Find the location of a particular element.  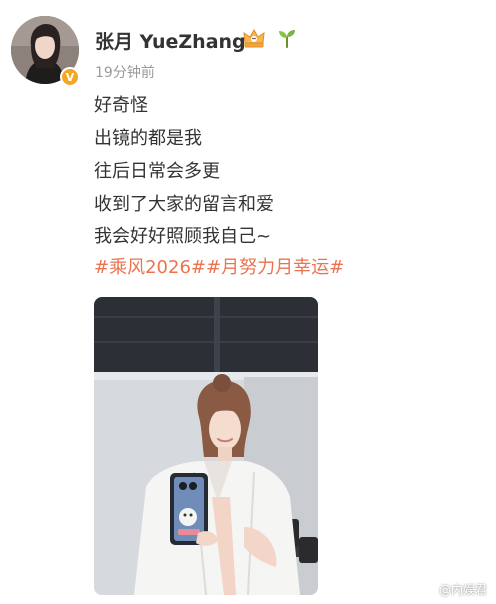

hashtag-link: #乘风2026# is located at coordinates (150, 267).